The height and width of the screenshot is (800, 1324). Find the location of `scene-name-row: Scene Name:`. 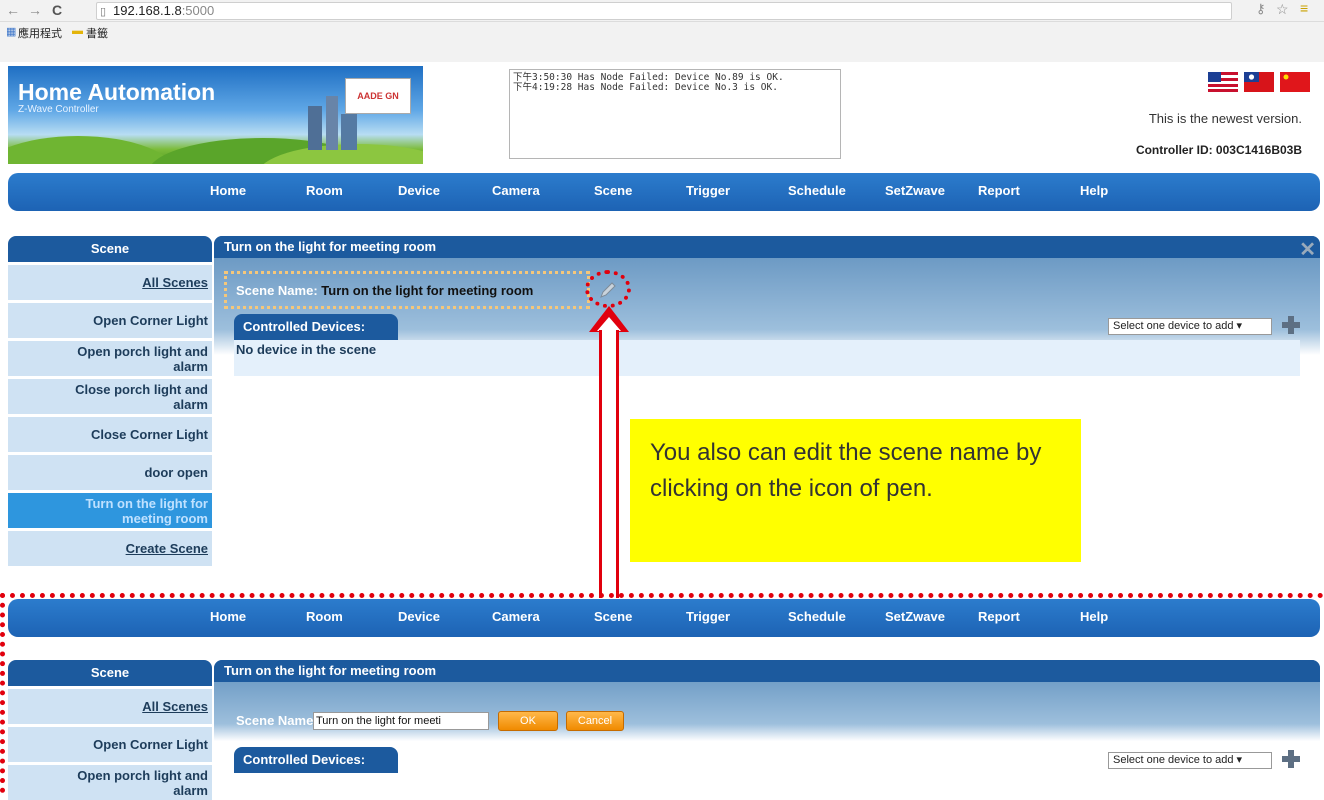

scene-name-row: Scene Name: is located at coordinates (277, 720).